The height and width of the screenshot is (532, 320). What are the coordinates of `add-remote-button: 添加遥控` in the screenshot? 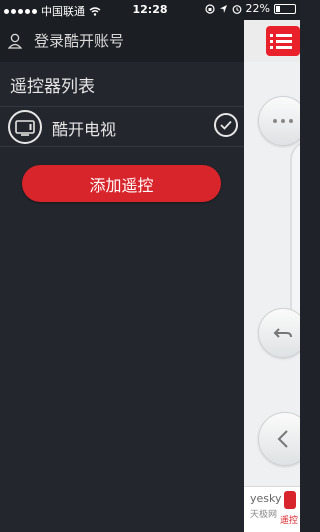 It's located at (121, 183).